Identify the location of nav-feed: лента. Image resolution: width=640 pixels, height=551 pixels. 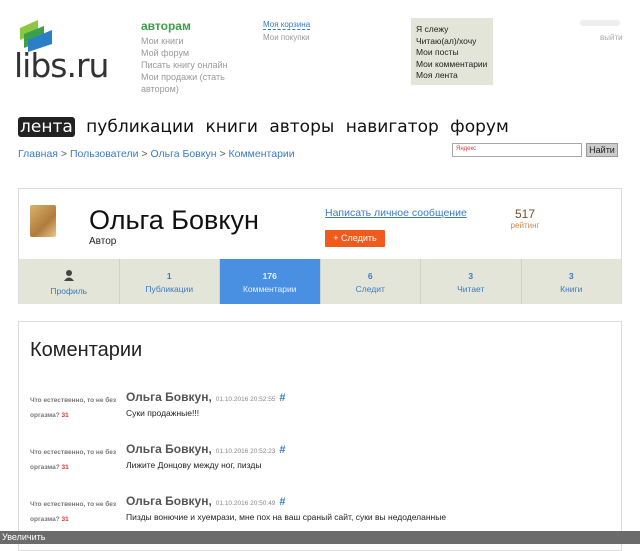
(46, 127).